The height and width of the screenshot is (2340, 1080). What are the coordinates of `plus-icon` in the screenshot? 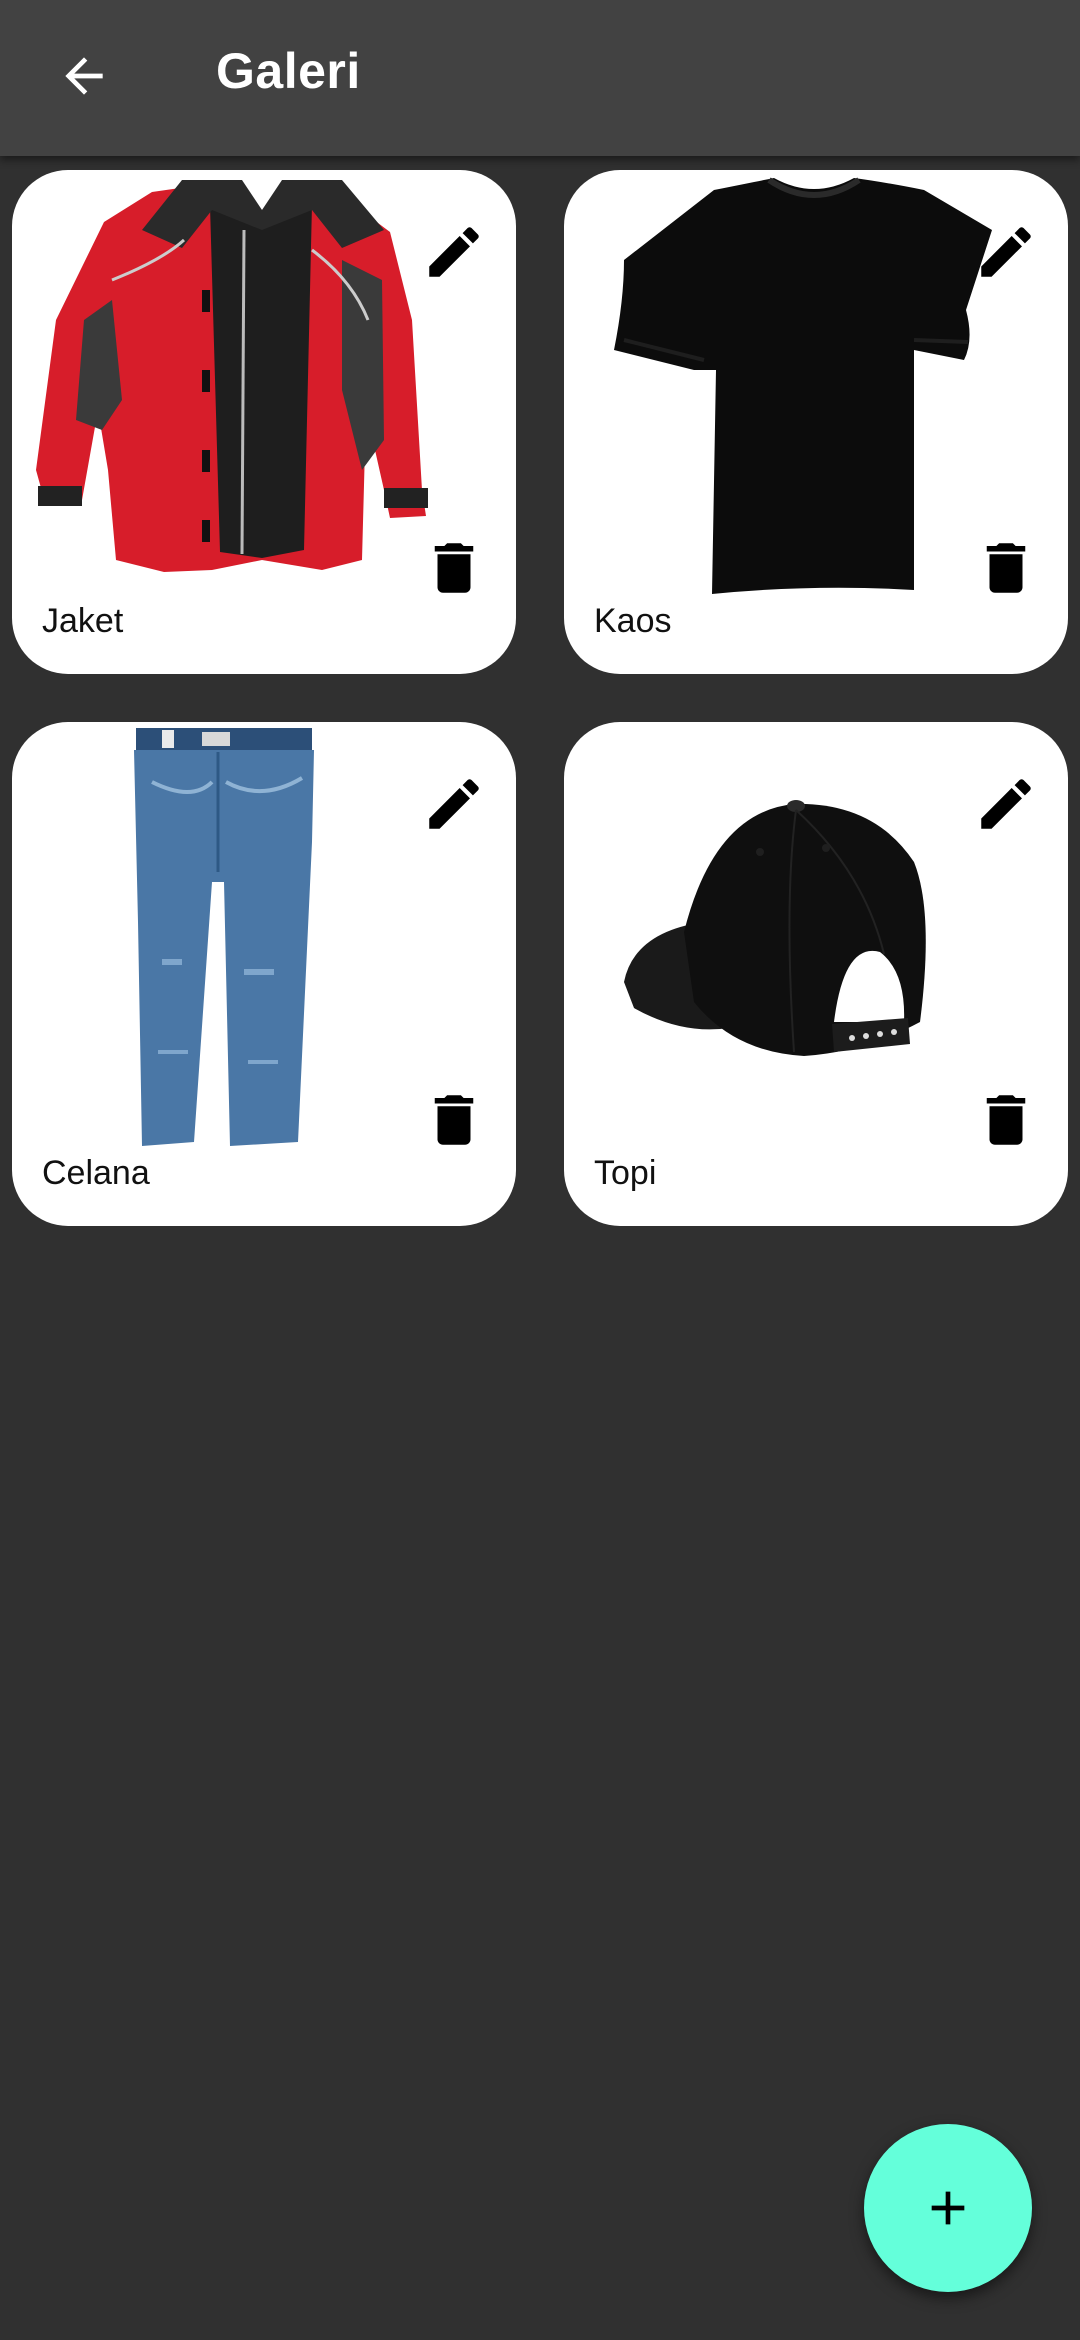 It's located at (948, 2208).